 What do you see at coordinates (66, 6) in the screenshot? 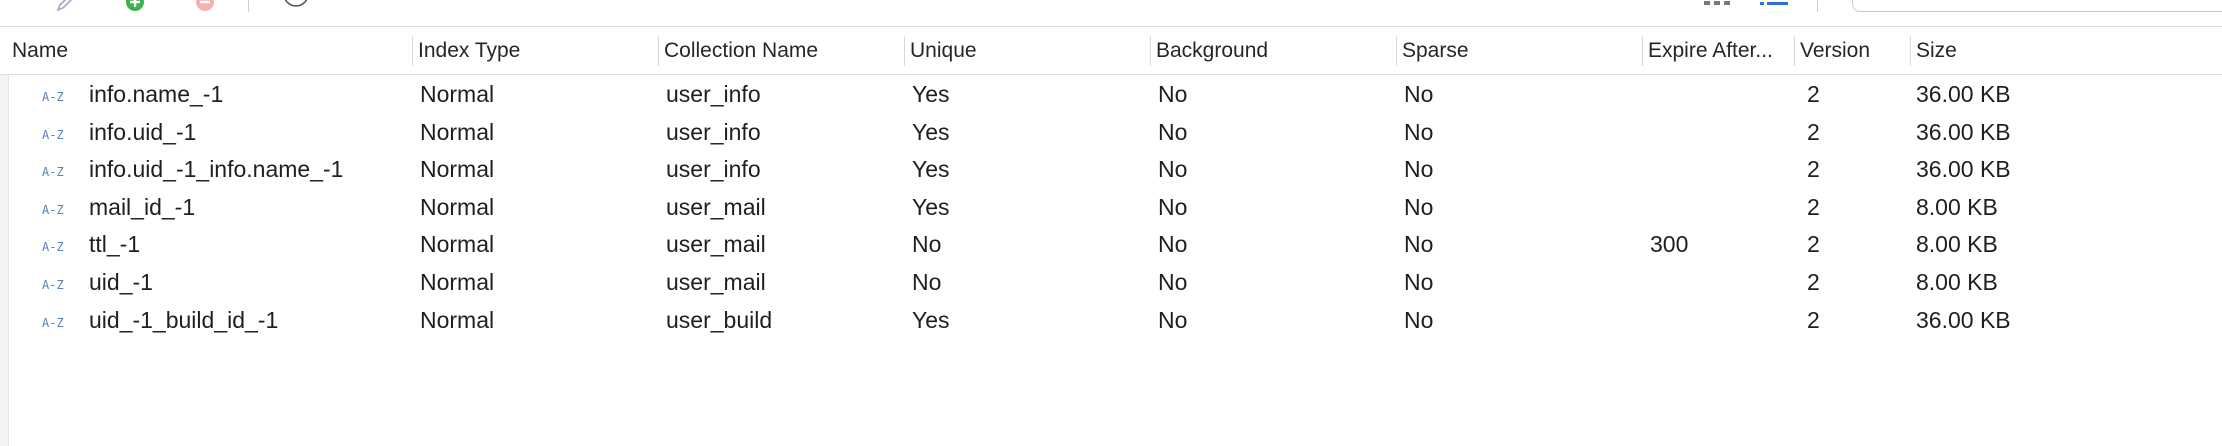
I see `edit-index-icon` at bounding box center [66, 6].